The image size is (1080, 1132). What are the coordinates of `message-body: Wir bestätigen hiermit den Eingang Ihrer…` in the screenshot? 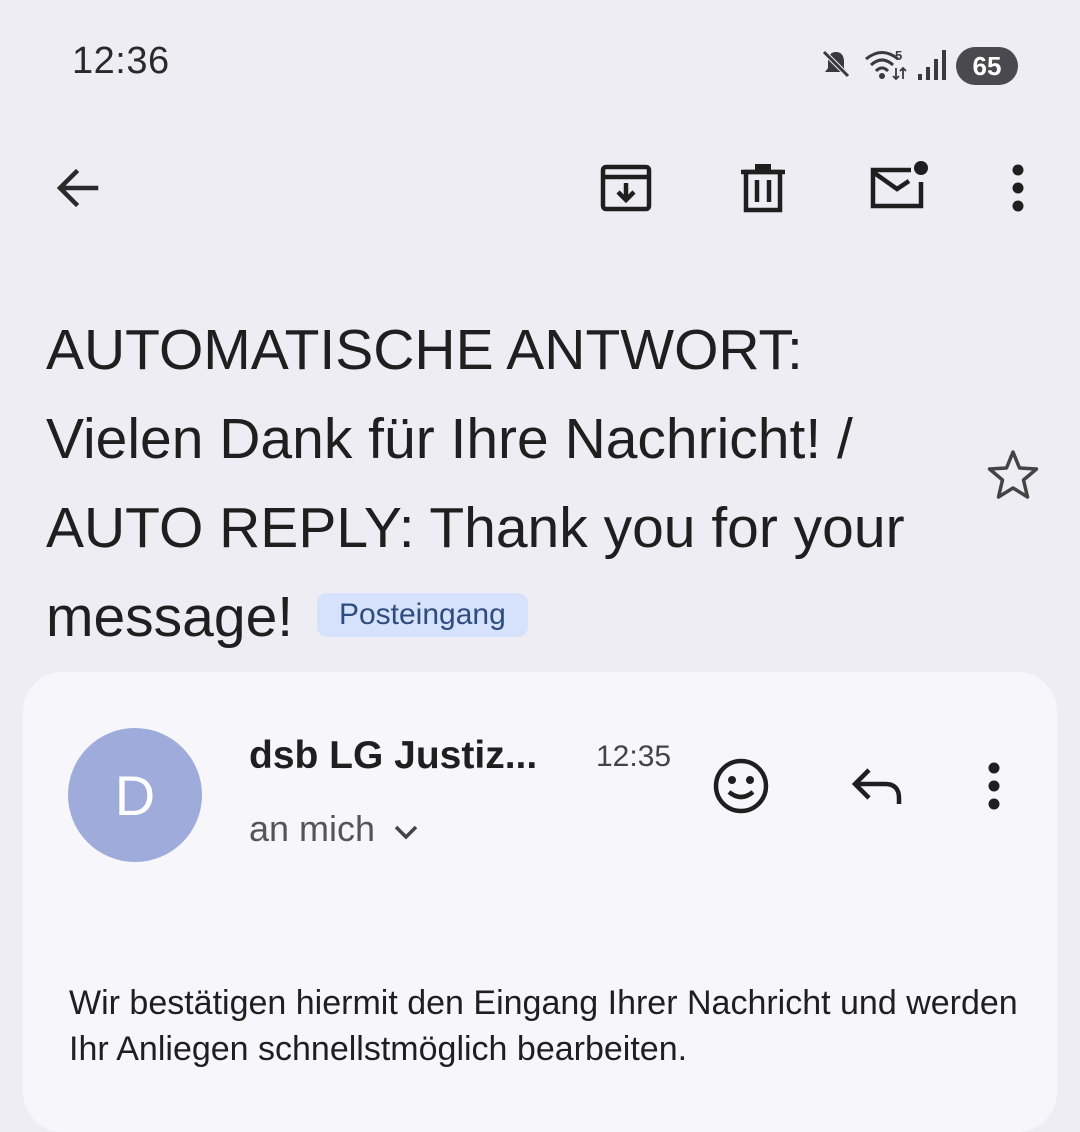 It's located at (543, 1026).